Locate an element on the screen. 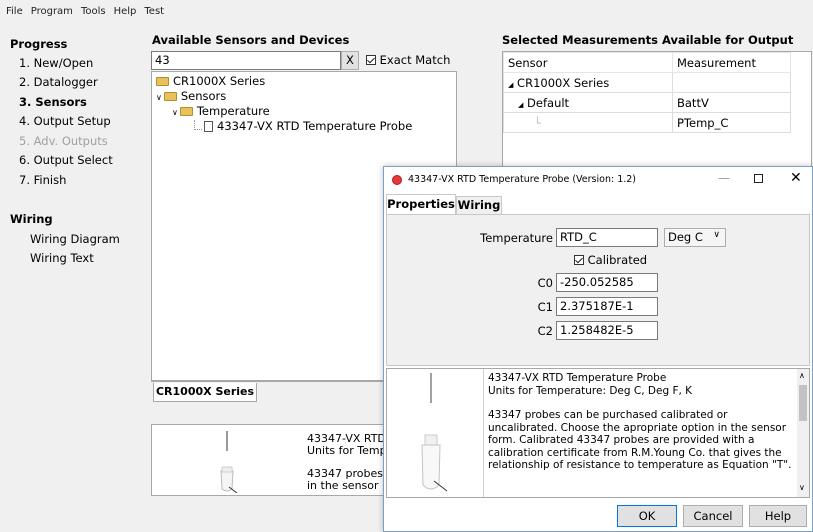 This screenshot has height=532, width=813. dialog-desc-title: 43347-VX RTD Temperature Probe is located at coordinates (577, 378).